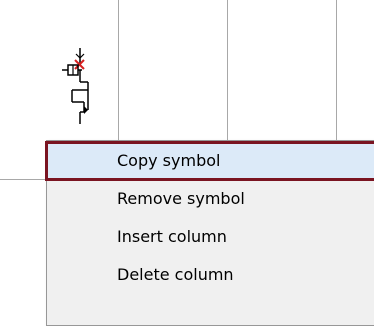  What do you see at coordinates (175, 274) in the screenshot?
I see `menu-item-label: Delete column` at bounding box center [175, 274].